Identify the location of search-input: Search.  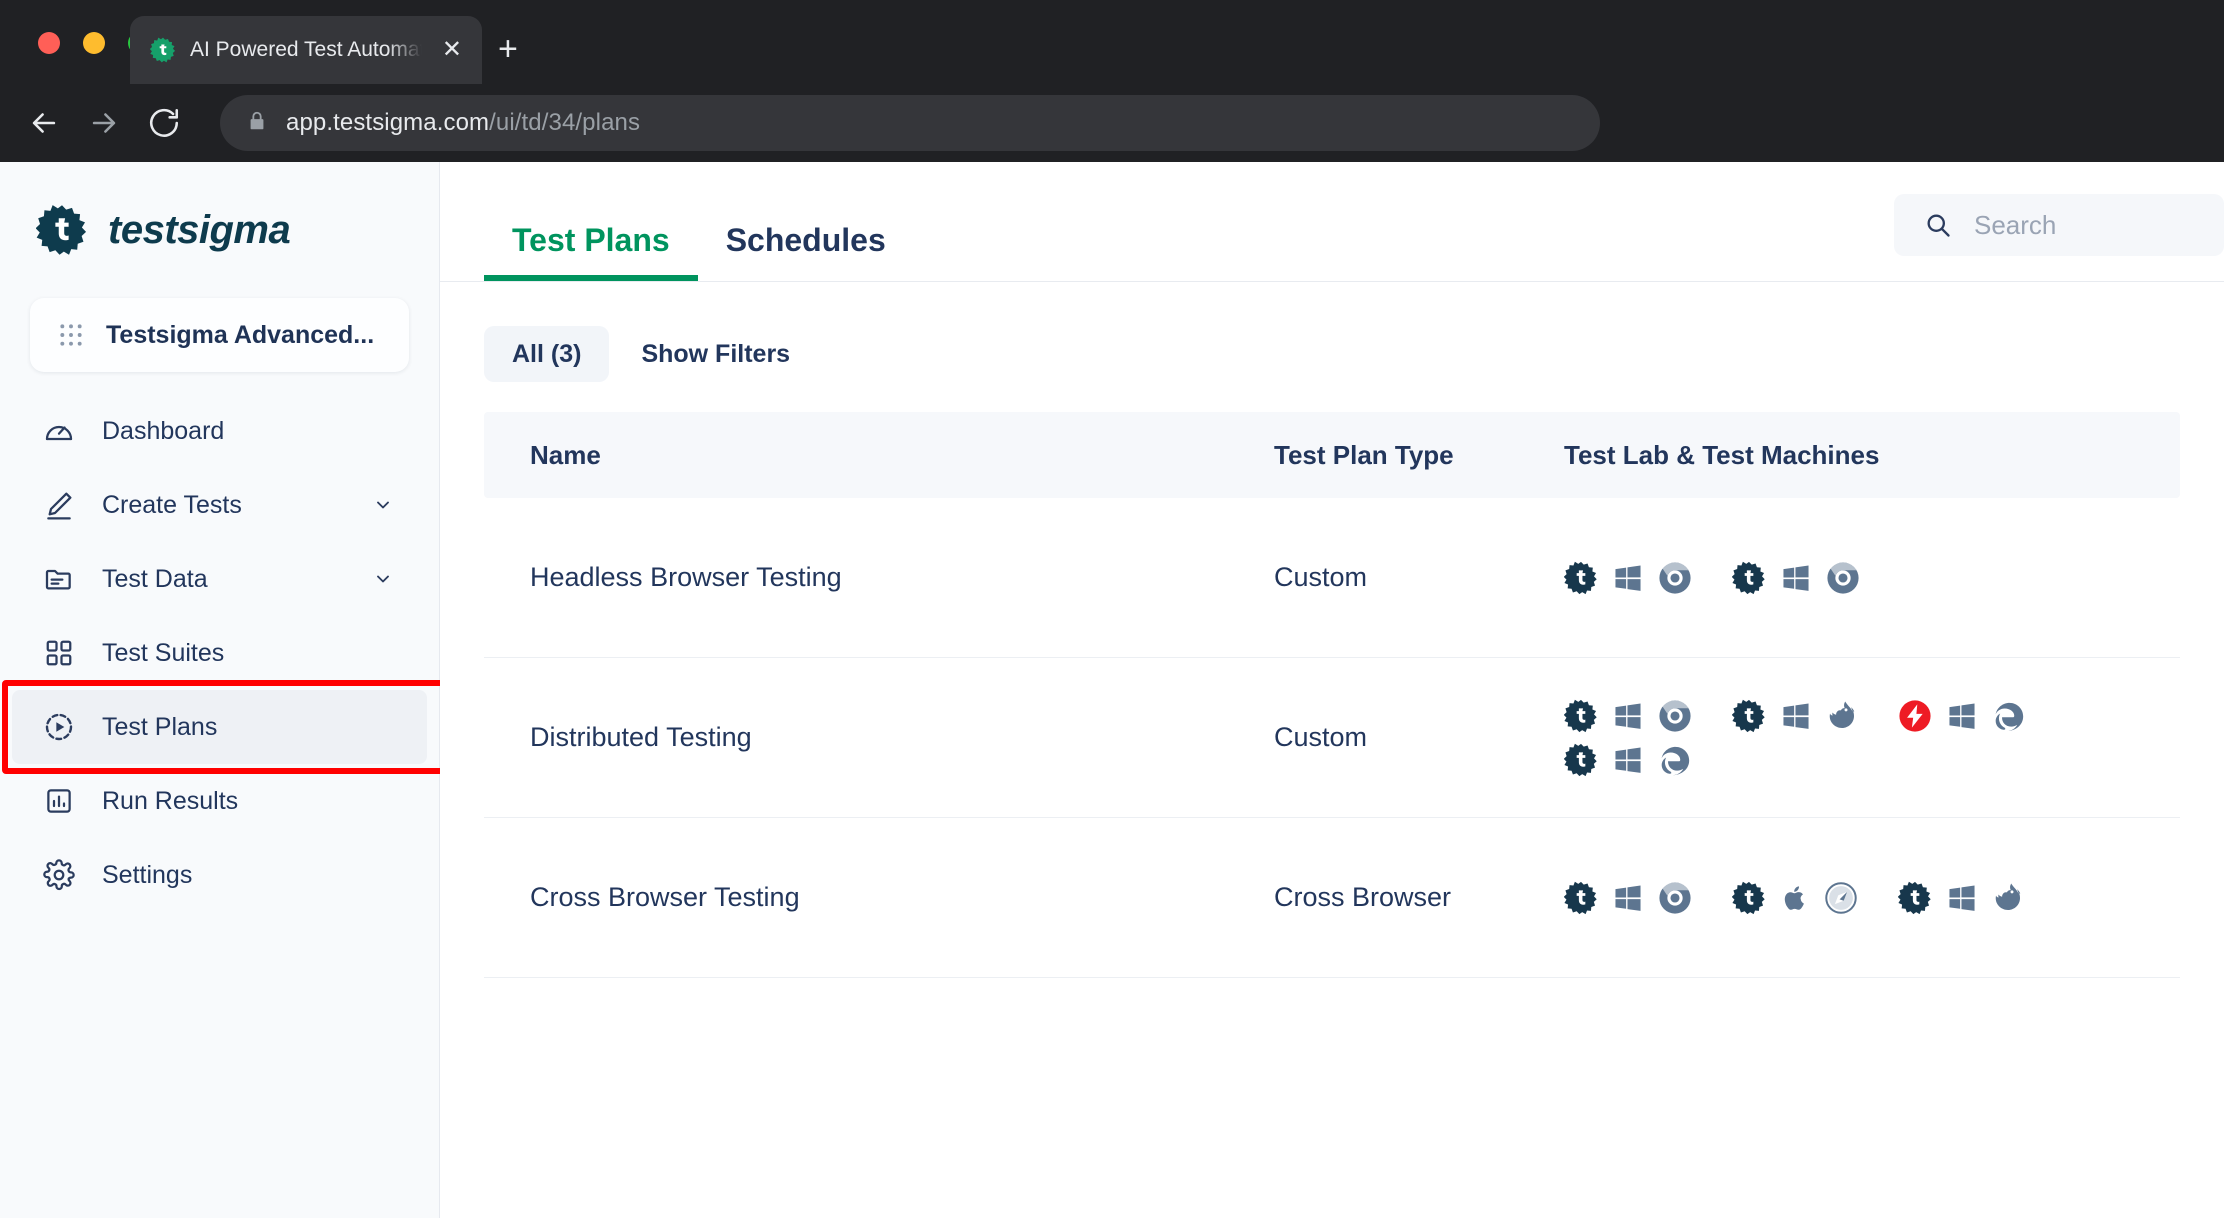
(2059, 225).